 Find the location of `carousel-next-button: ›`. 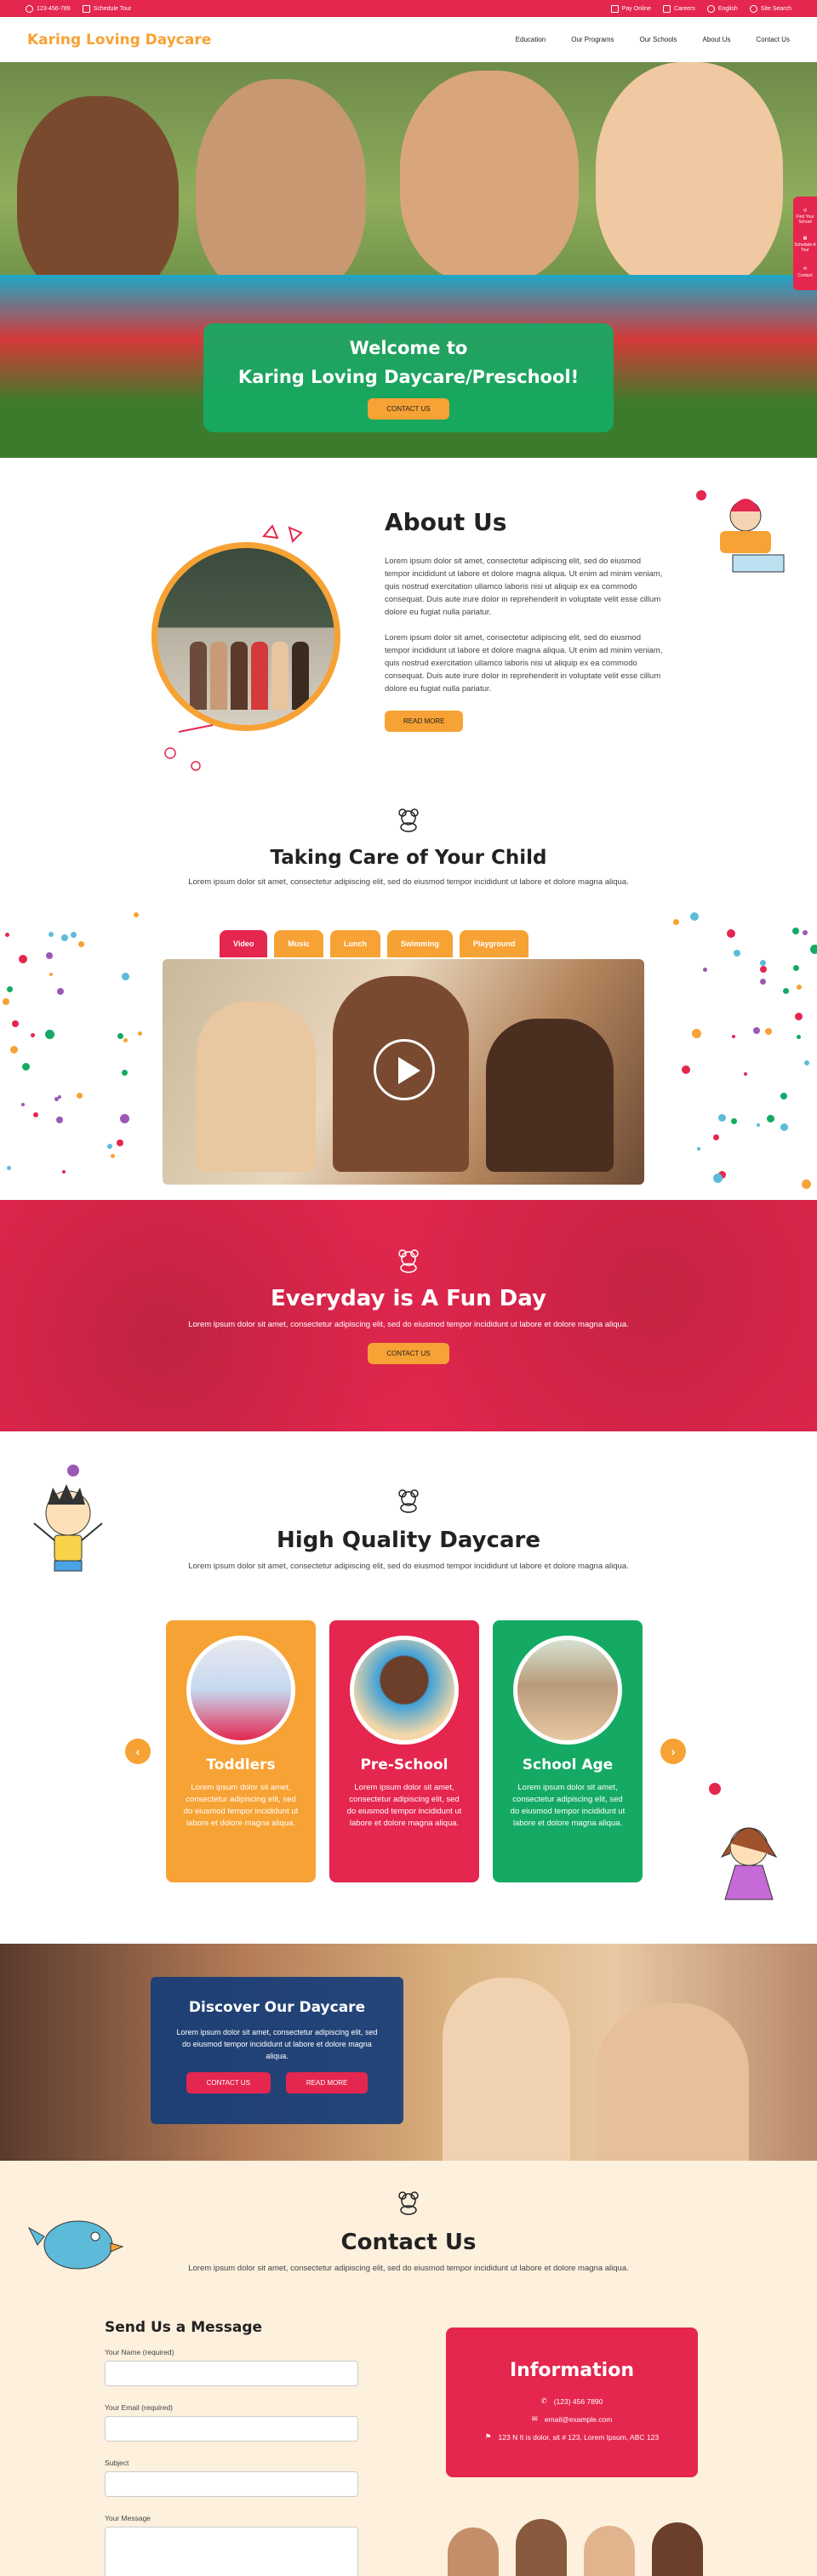

carousel-next-button: › is located at coordinates (673, 1751).